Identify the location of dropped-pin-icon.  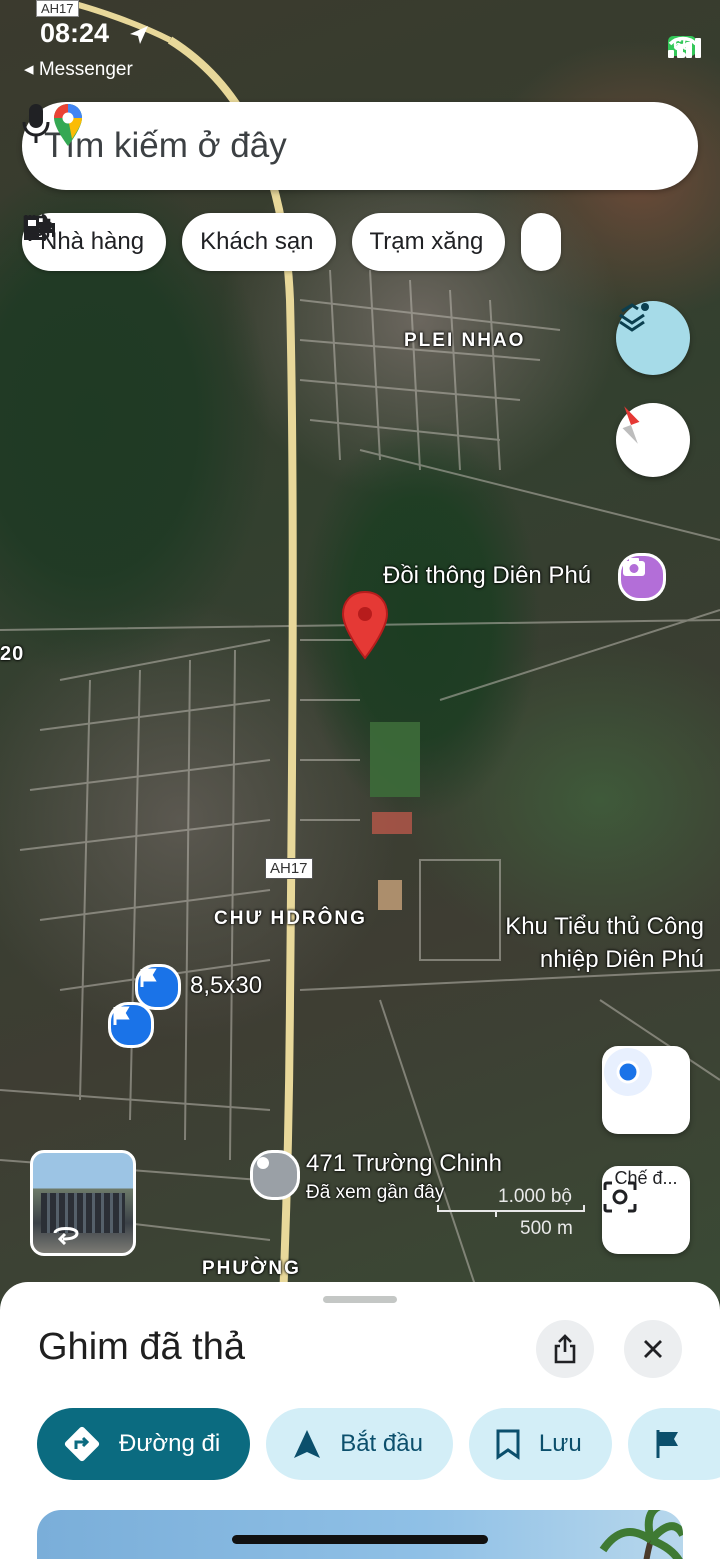
(365, 625).